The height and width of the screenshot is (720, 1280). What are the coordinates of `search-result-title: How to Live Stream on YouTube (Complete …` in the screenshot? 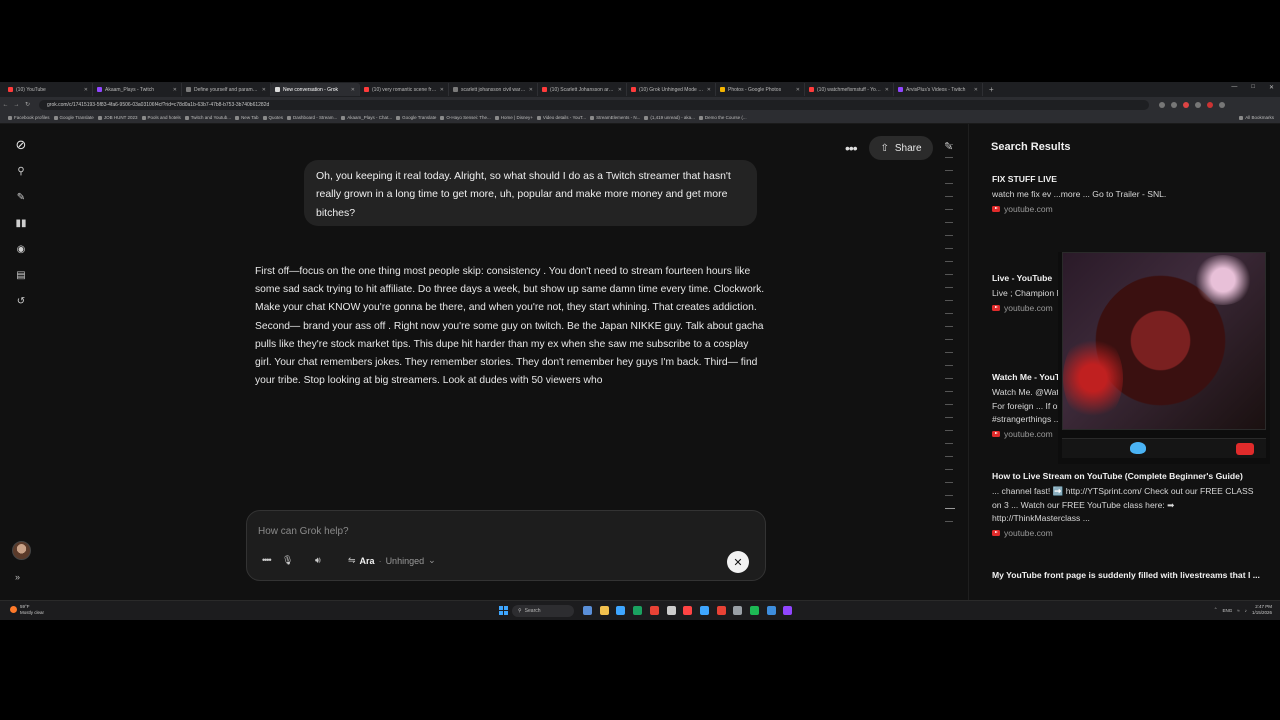 It's located at (1128, 476).